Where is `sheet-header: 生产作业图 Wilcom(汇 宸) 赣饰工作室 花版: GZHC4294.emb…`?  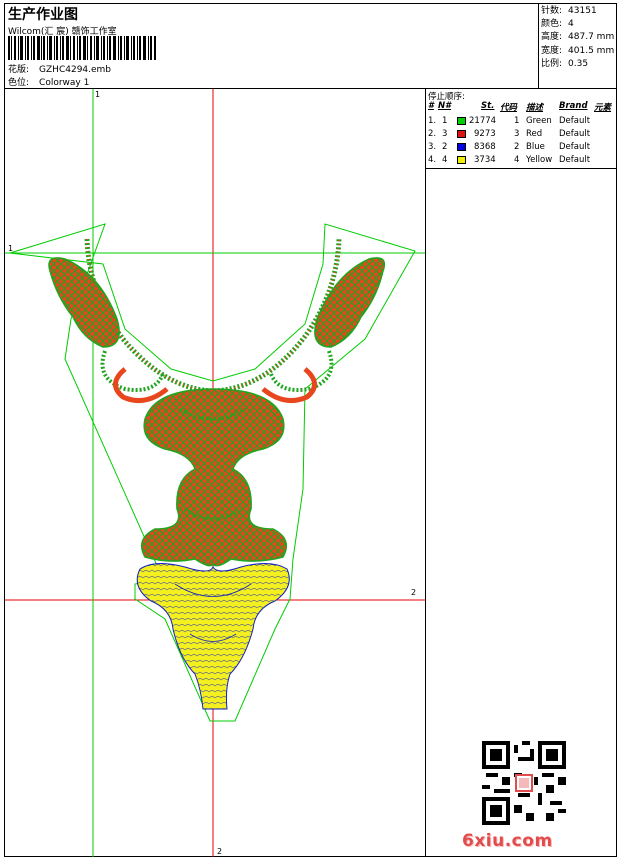 sheet-header: 生产作业图 Wilcom(汇 宸) 赣饰工作室 花版: GZHC4294.emb… is located at coordinates (310, 46).